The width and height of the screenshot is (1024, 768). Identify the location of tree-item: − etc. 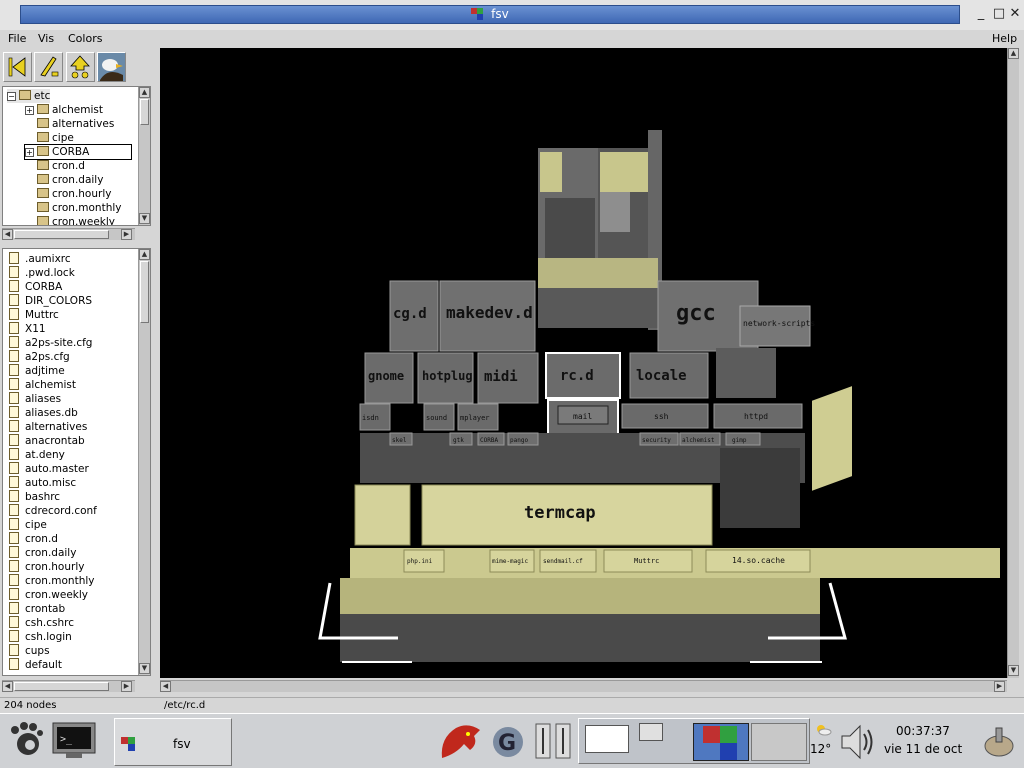
(29, 96).